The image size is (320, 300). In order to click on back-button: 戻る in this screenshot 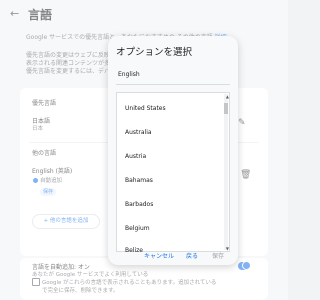, I will do `click(192, 255)`.